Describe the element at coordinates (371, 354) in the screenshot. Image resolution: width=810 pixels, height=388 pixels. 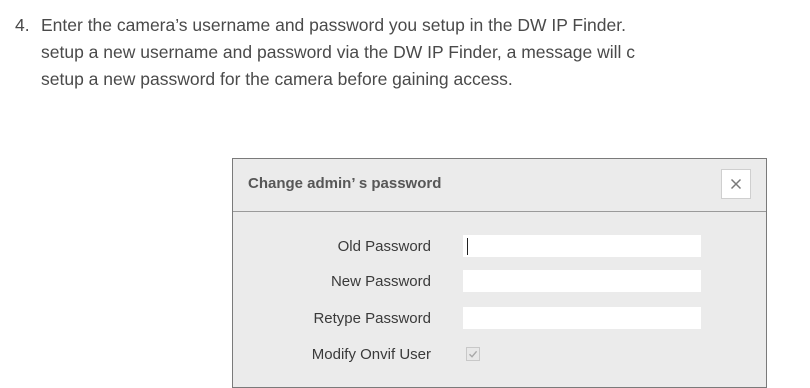
I see `modify-onvif-label: Modify Onvif User` at that location.